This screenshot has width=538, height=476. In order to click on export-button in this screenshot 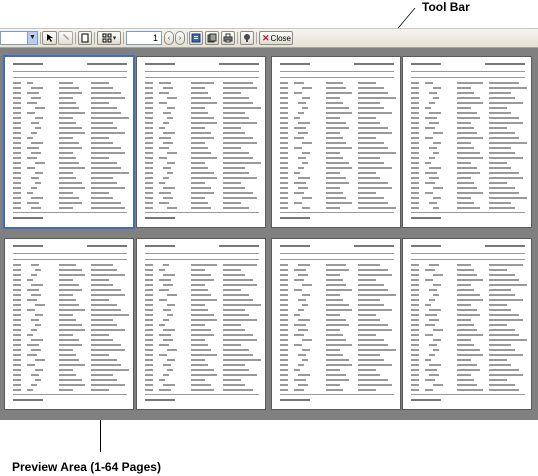, I will do `click(212, 38)`.